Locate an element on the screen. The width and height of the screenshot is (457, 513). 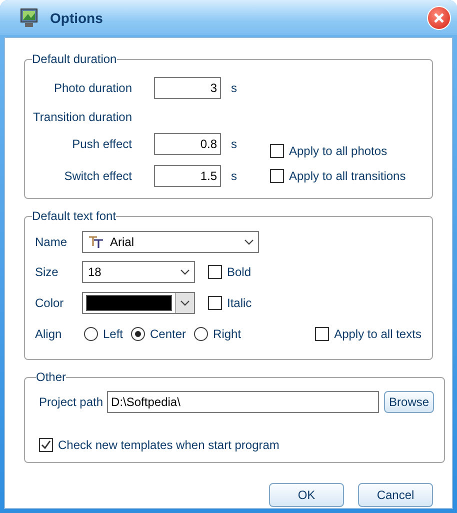
section-label: Transition duration is located at coordinates (82, 117).